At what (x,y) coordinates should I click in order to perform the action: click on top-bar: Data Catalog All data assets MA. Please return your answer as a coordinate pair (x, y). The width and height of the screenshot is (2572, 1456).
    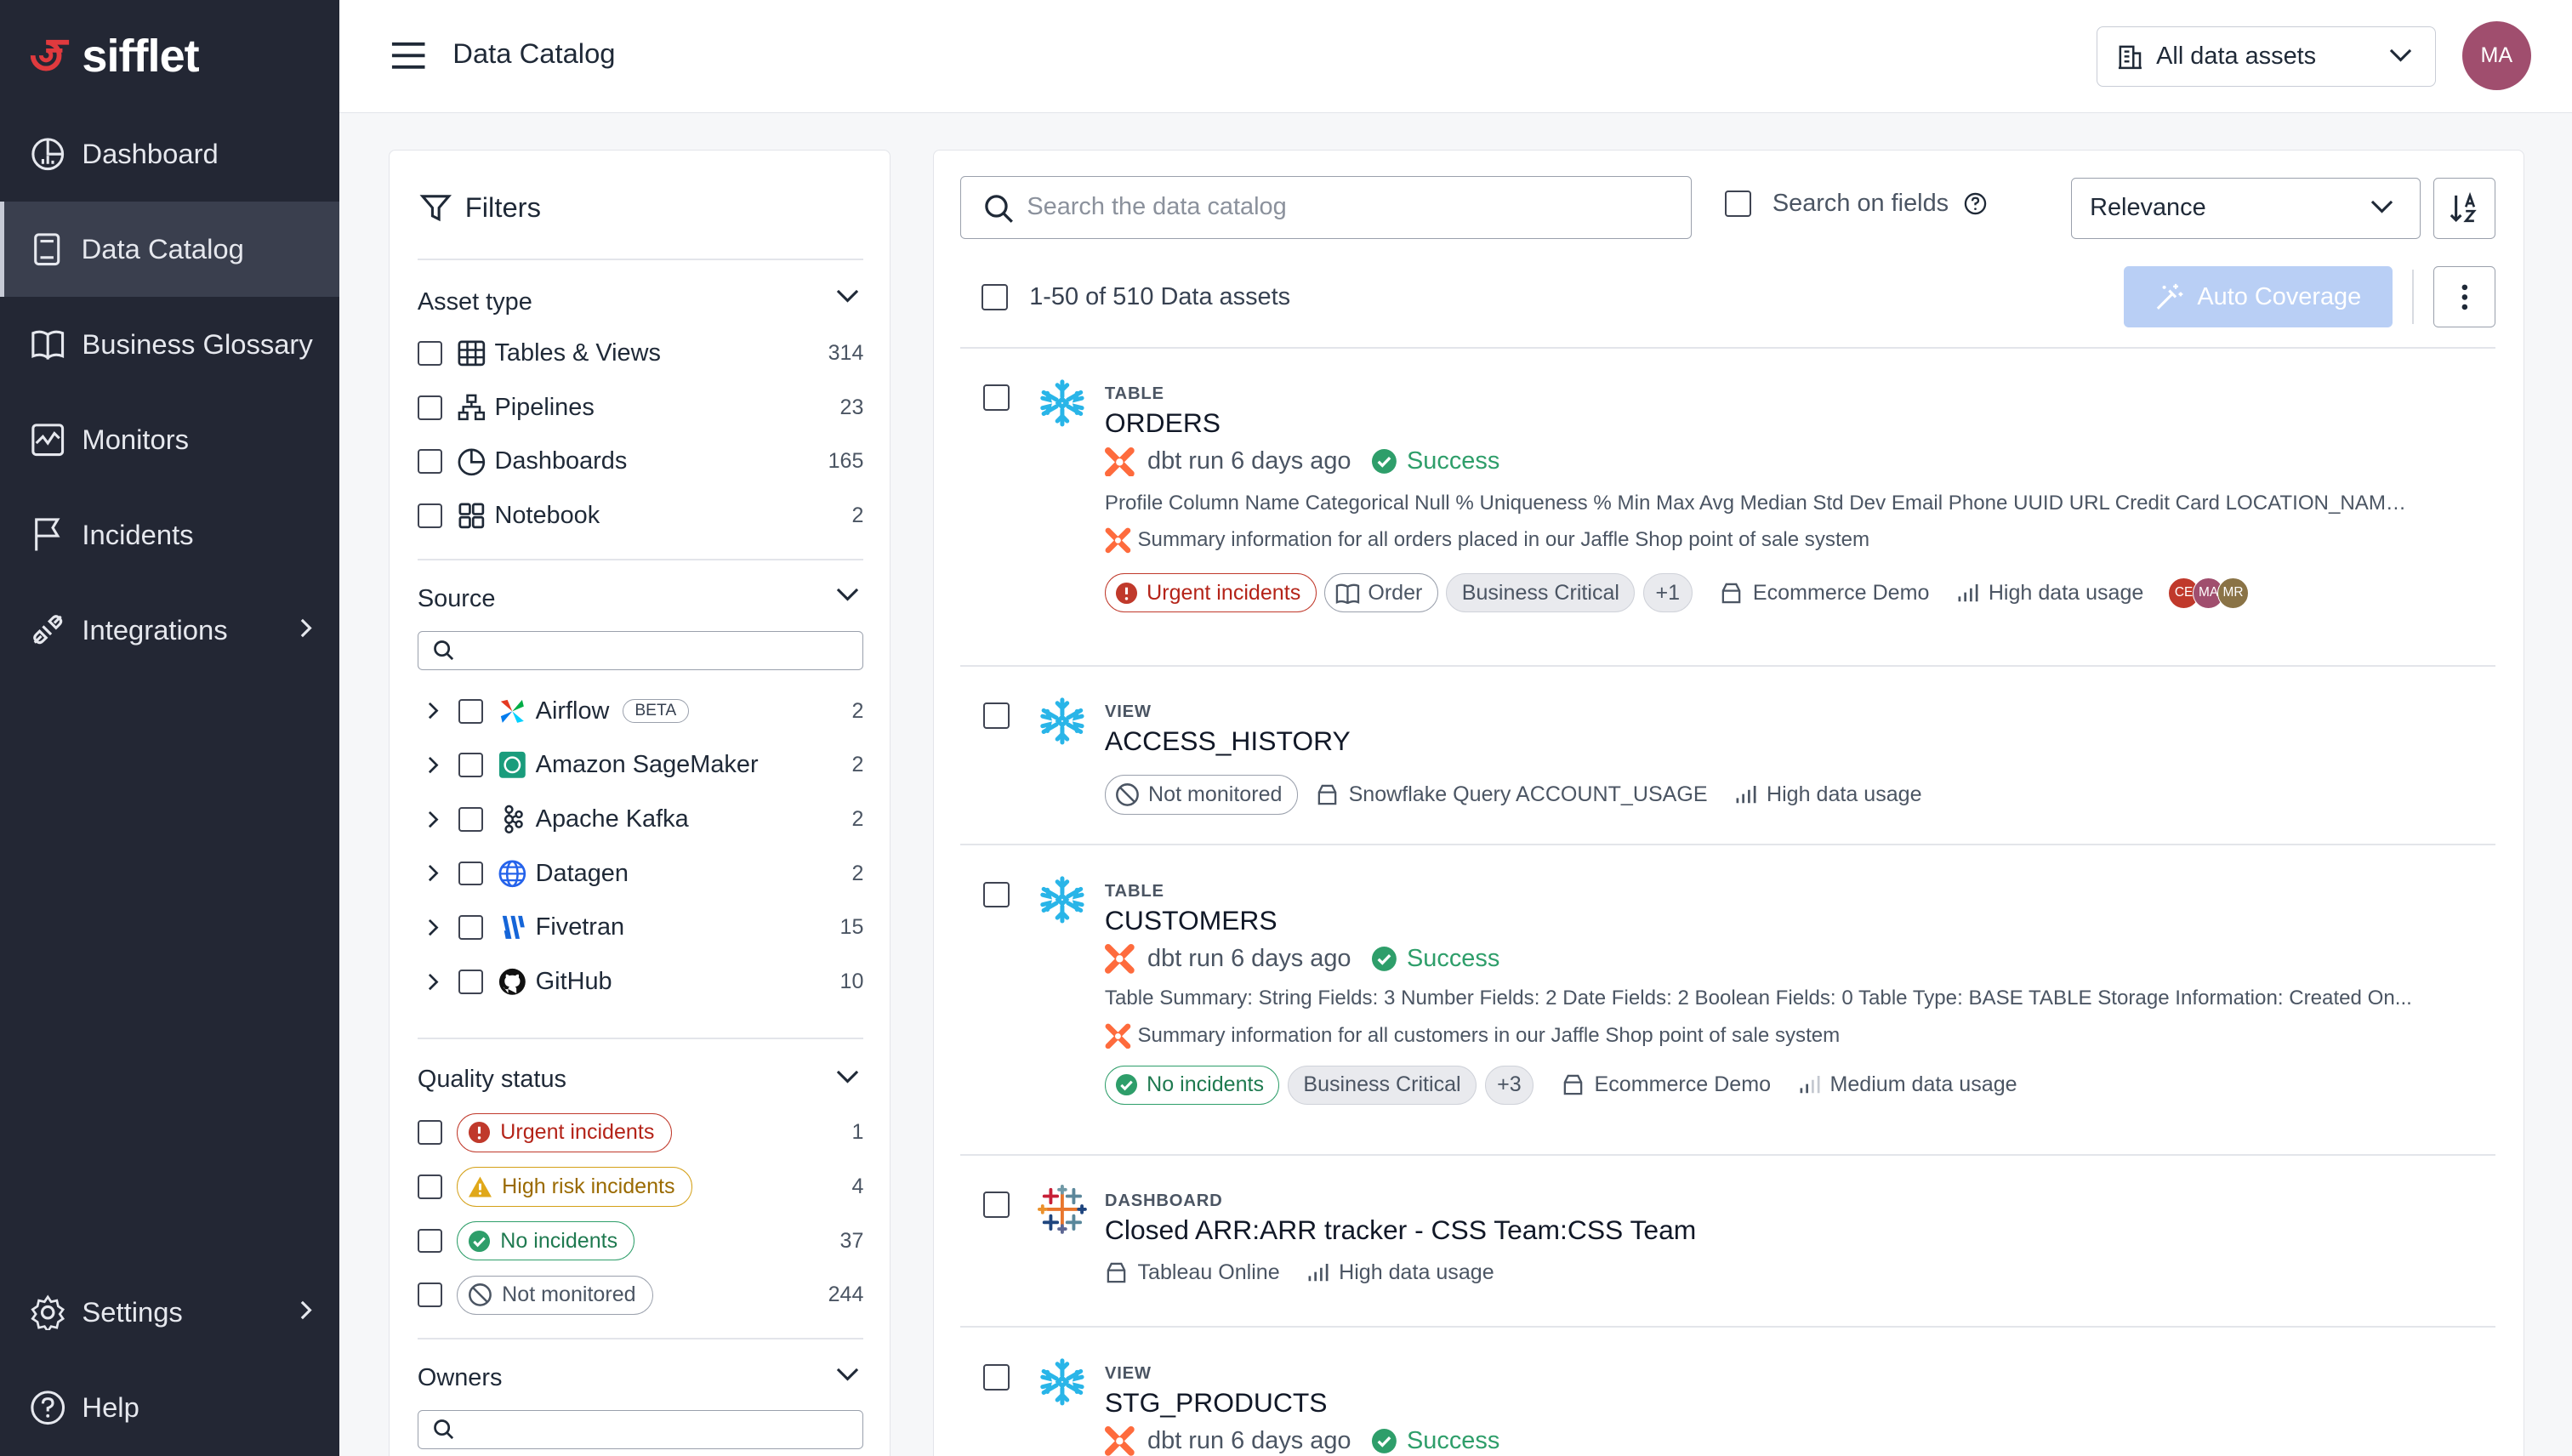
    Looking at the image, I should click on (1456, 57).